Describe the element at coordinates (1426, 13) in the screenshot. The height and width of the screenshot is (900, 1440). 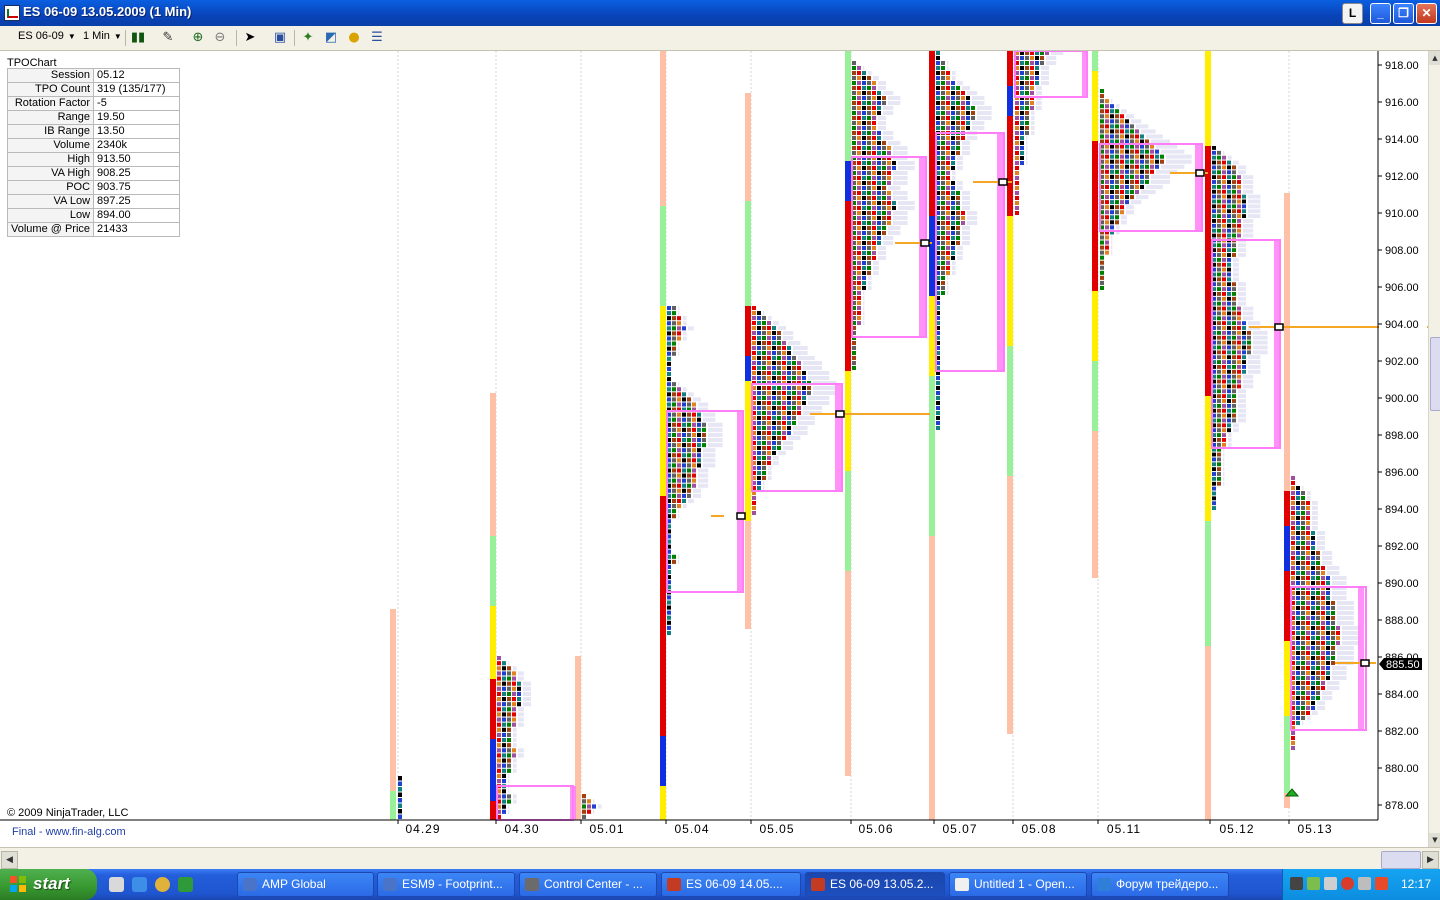
I see `close-button: ✕` at that location.